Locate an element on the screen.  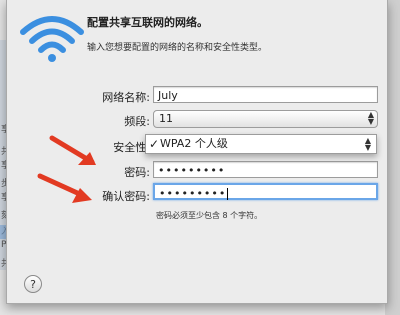
network-name-input: July is located at coordinates (265, 94).